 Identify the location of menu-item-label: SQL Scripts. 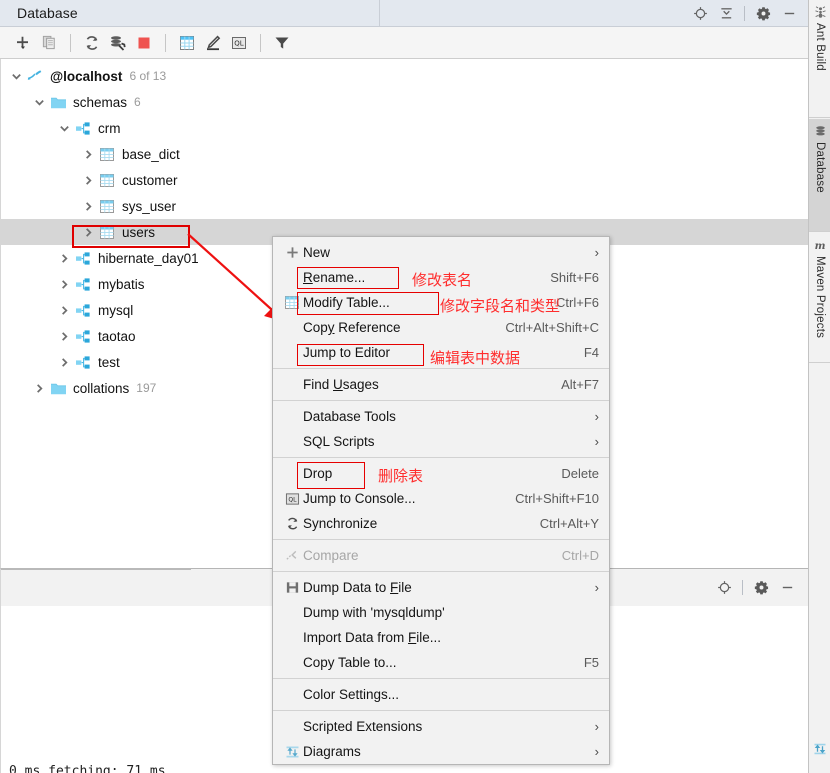
(339, 441).